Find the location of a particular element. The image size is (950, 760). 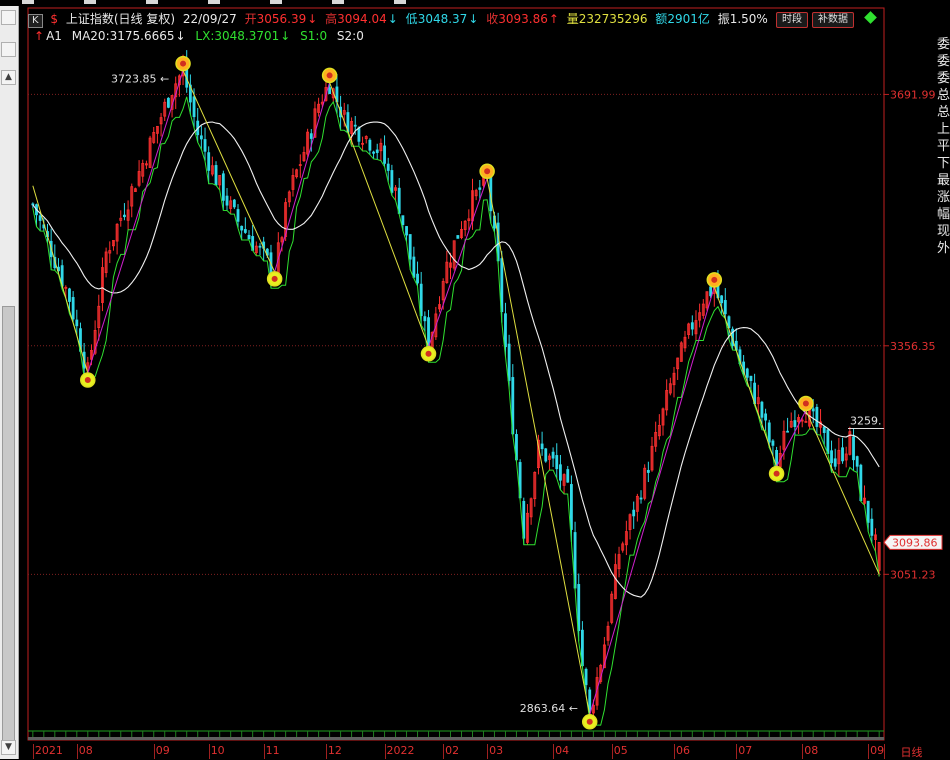

peak-marker is located at coordinates (714, 280).